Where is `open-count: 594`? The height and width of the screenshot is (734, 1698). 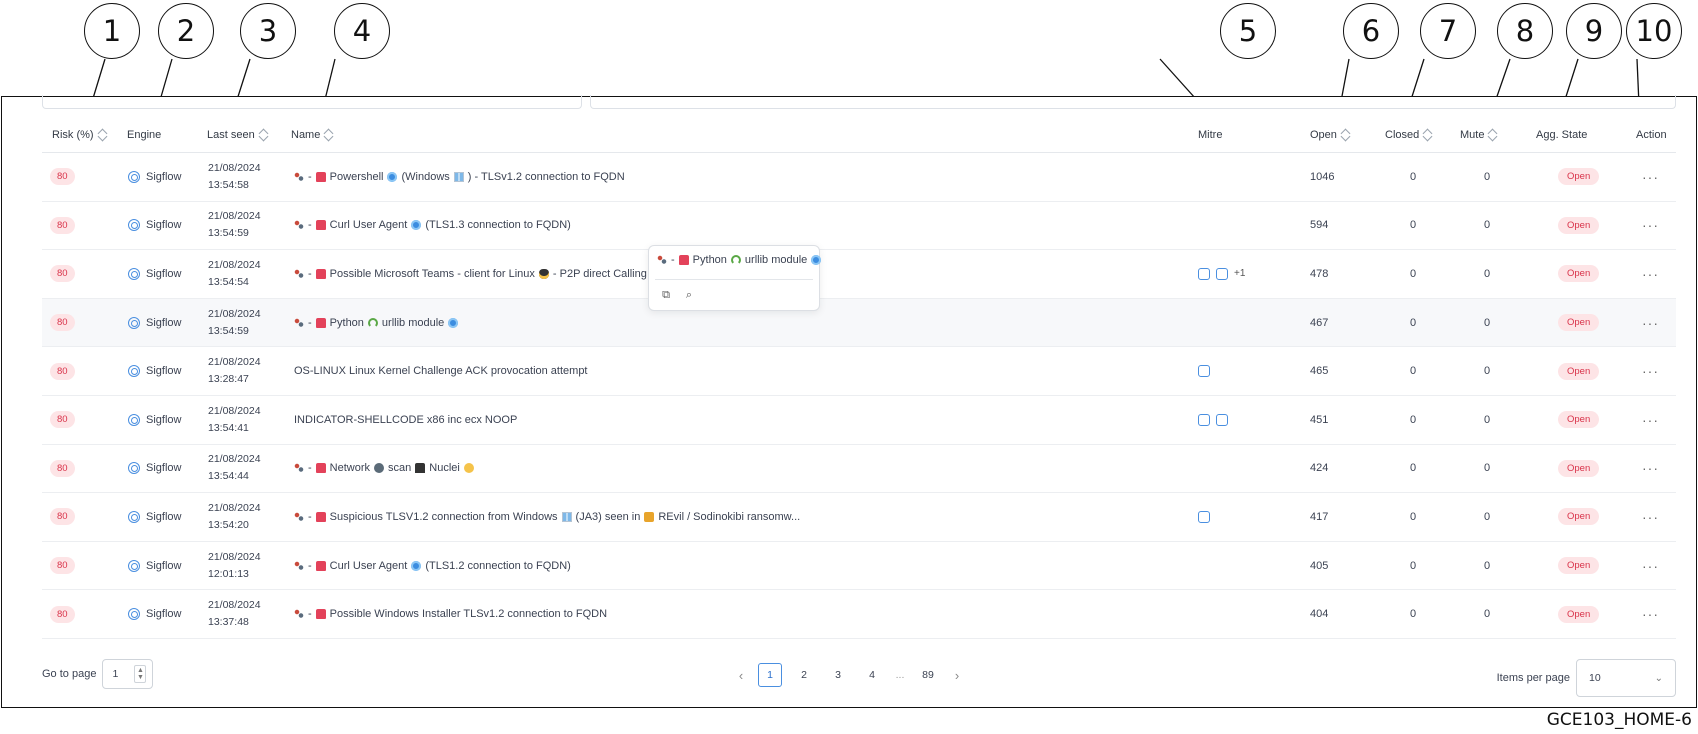
open-count: 594 is located at coordinates (1319, 225).